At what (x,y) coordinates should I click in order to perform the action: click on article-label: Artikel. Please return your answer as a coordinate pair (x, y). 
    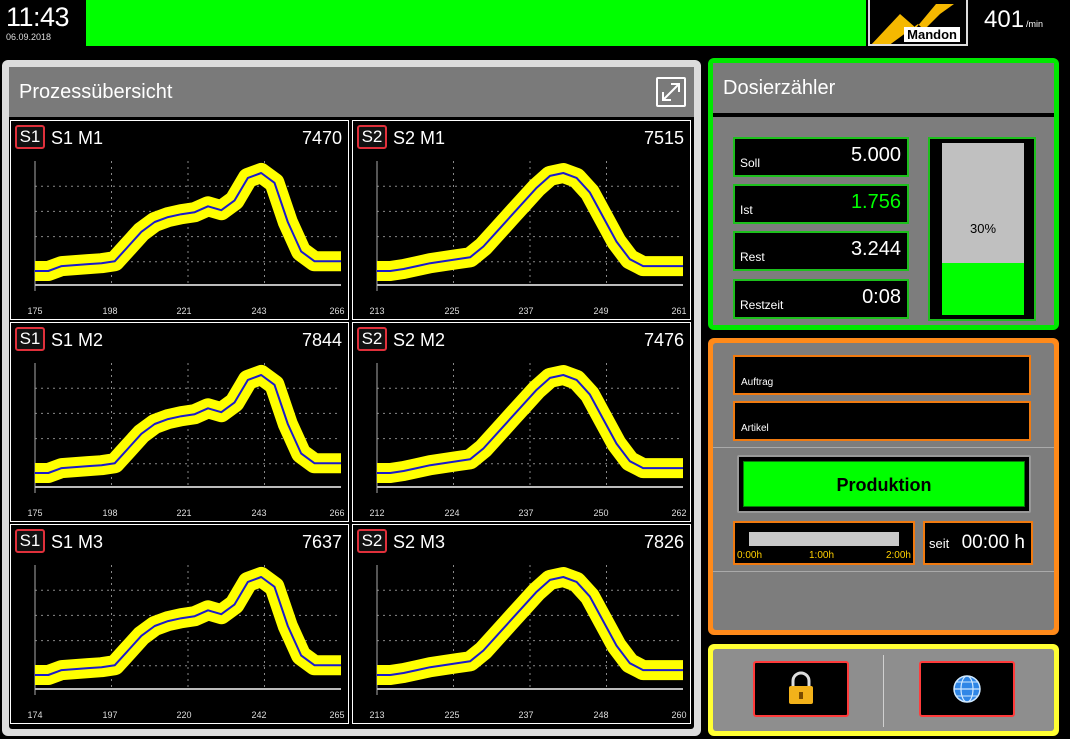
    Looking at the image, I should click on (755, 428).